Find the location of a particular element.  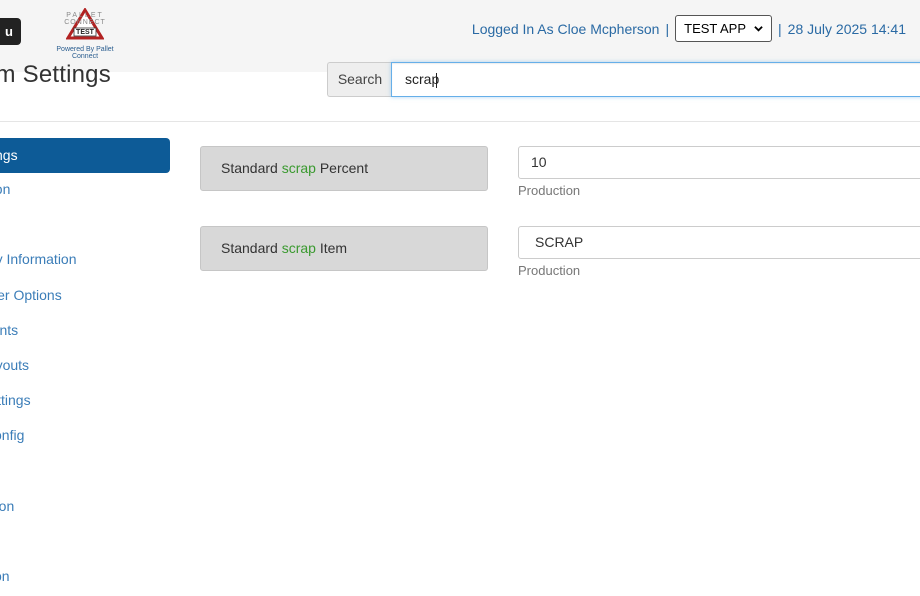

sidebar-item: Layouts is located at coordinates (14, 365).